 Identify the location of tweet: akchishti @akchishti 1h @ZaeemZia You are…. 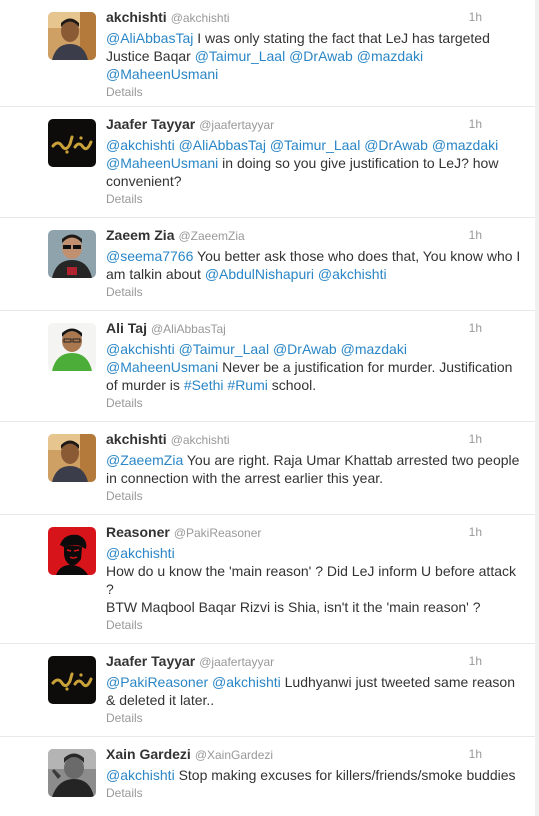
(267, 468).